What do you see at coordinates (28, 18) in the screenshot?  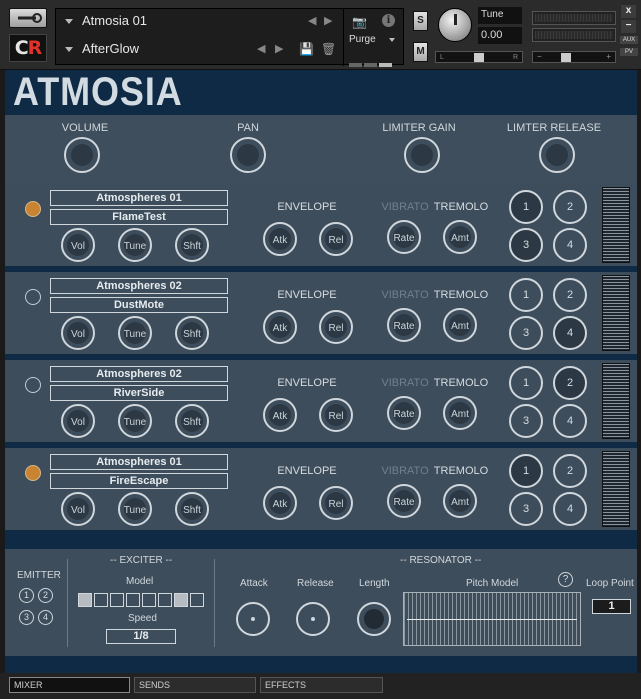 I see `wrench-icon` at bounding box center [28, 18].